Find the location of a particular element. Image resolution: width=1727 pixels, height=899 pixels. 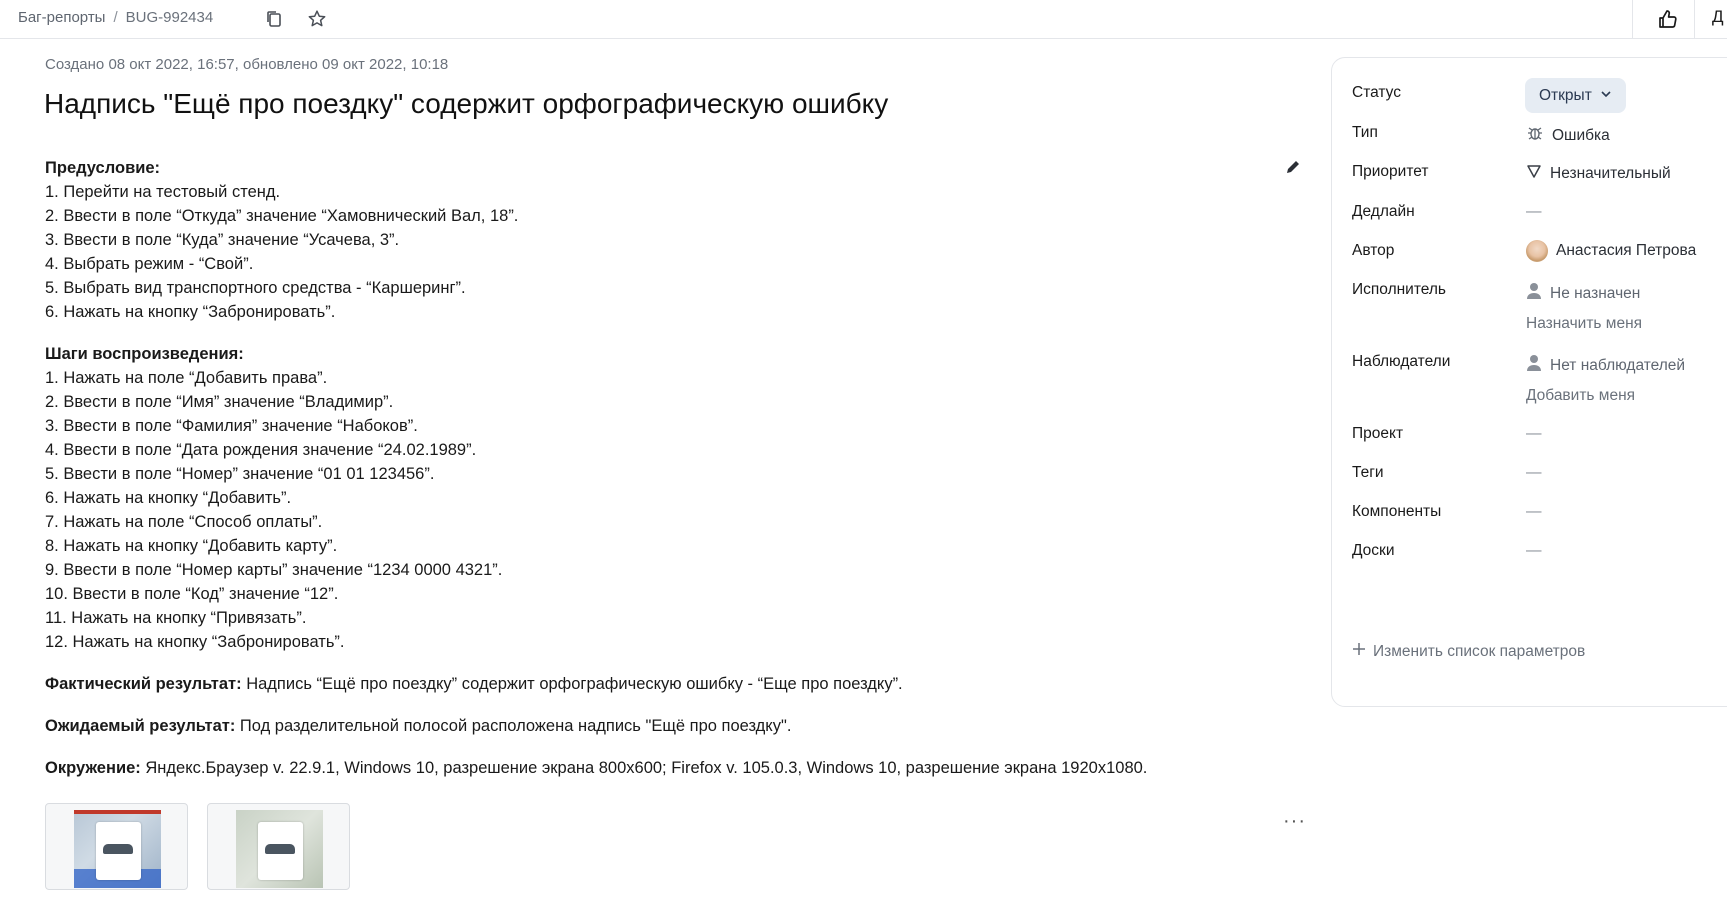

step: 1. Нажать на поле “Добавить права”. is located at coordinates (186, 378).